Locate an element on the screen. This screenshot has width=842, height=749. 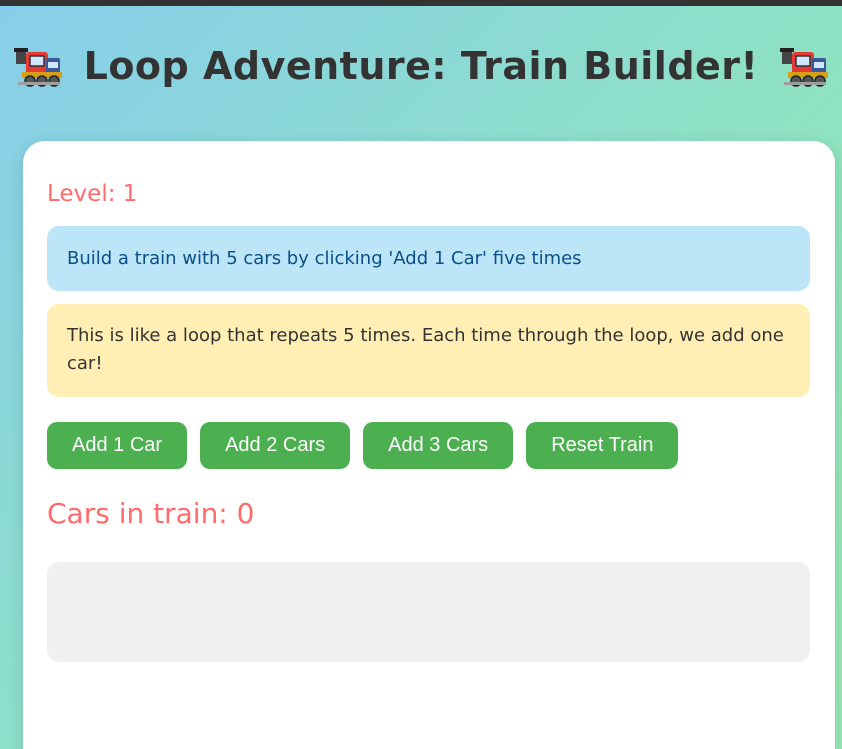
level-label: Level: 1 is located at coordinates (92, 194).